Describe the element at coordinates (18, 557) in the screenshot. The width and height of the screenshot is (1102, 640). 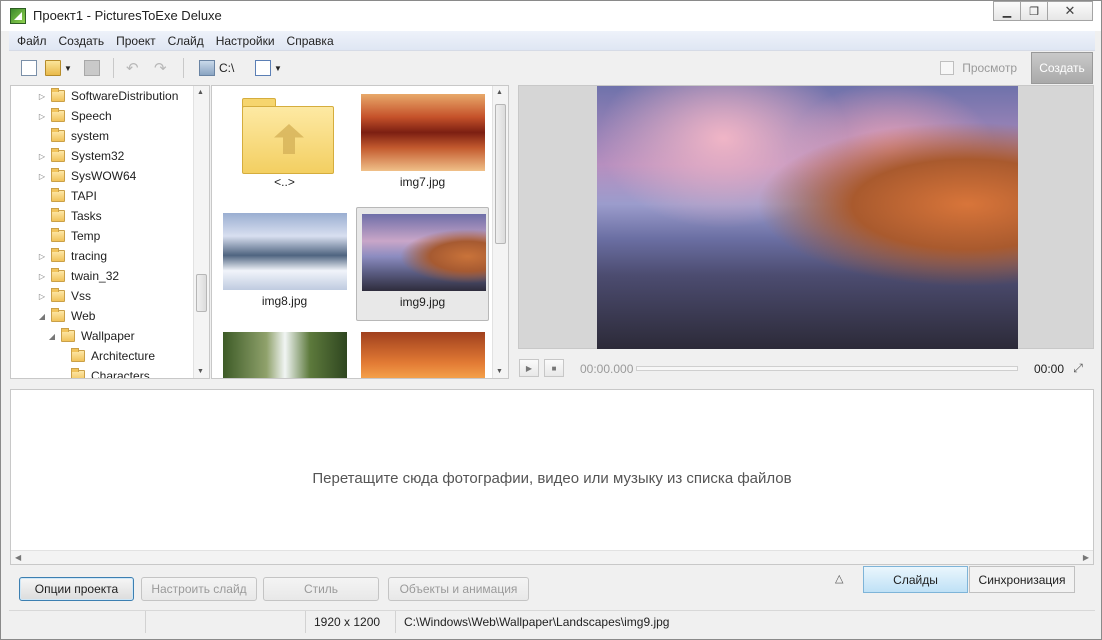
I see `scroll-left-icon: ◀` at that location.